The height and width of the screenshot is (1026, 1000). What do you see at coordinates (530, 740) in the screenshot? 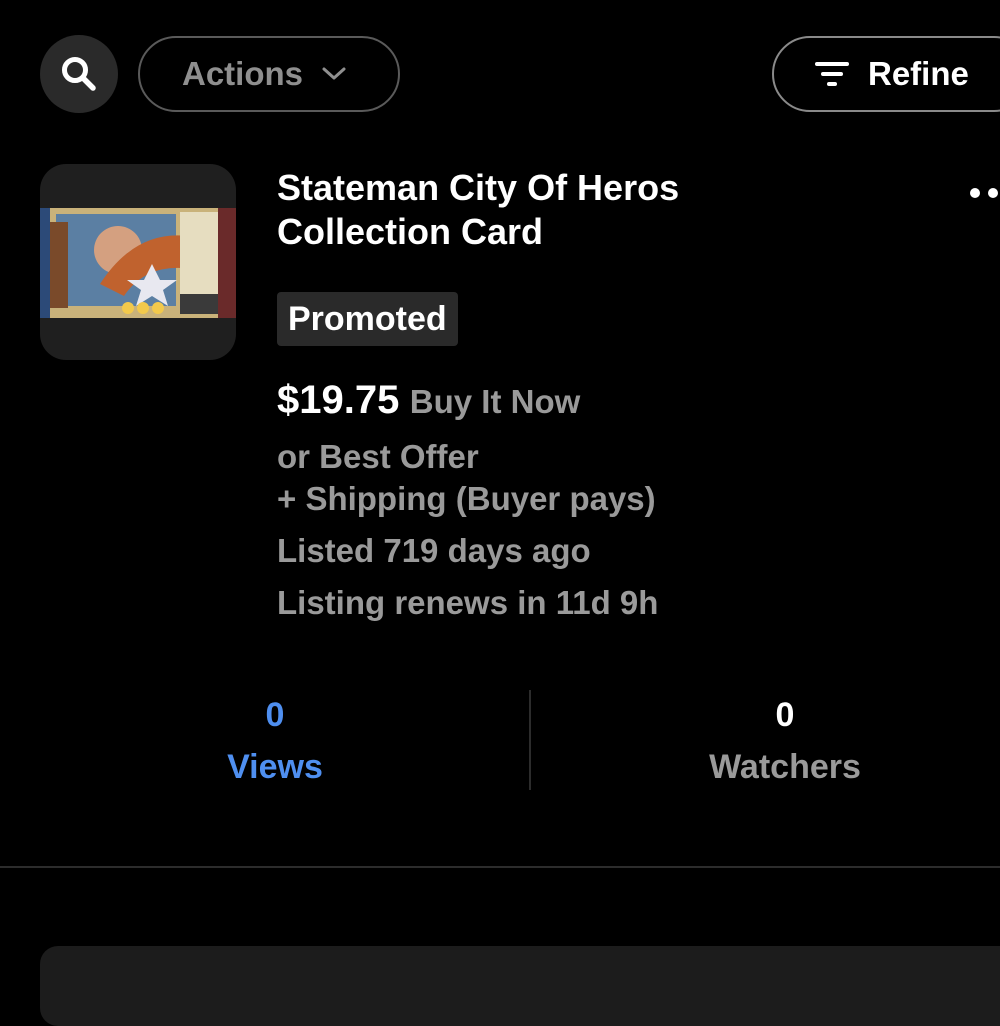
I see `stats-divider` at bounding box center [530, 740].